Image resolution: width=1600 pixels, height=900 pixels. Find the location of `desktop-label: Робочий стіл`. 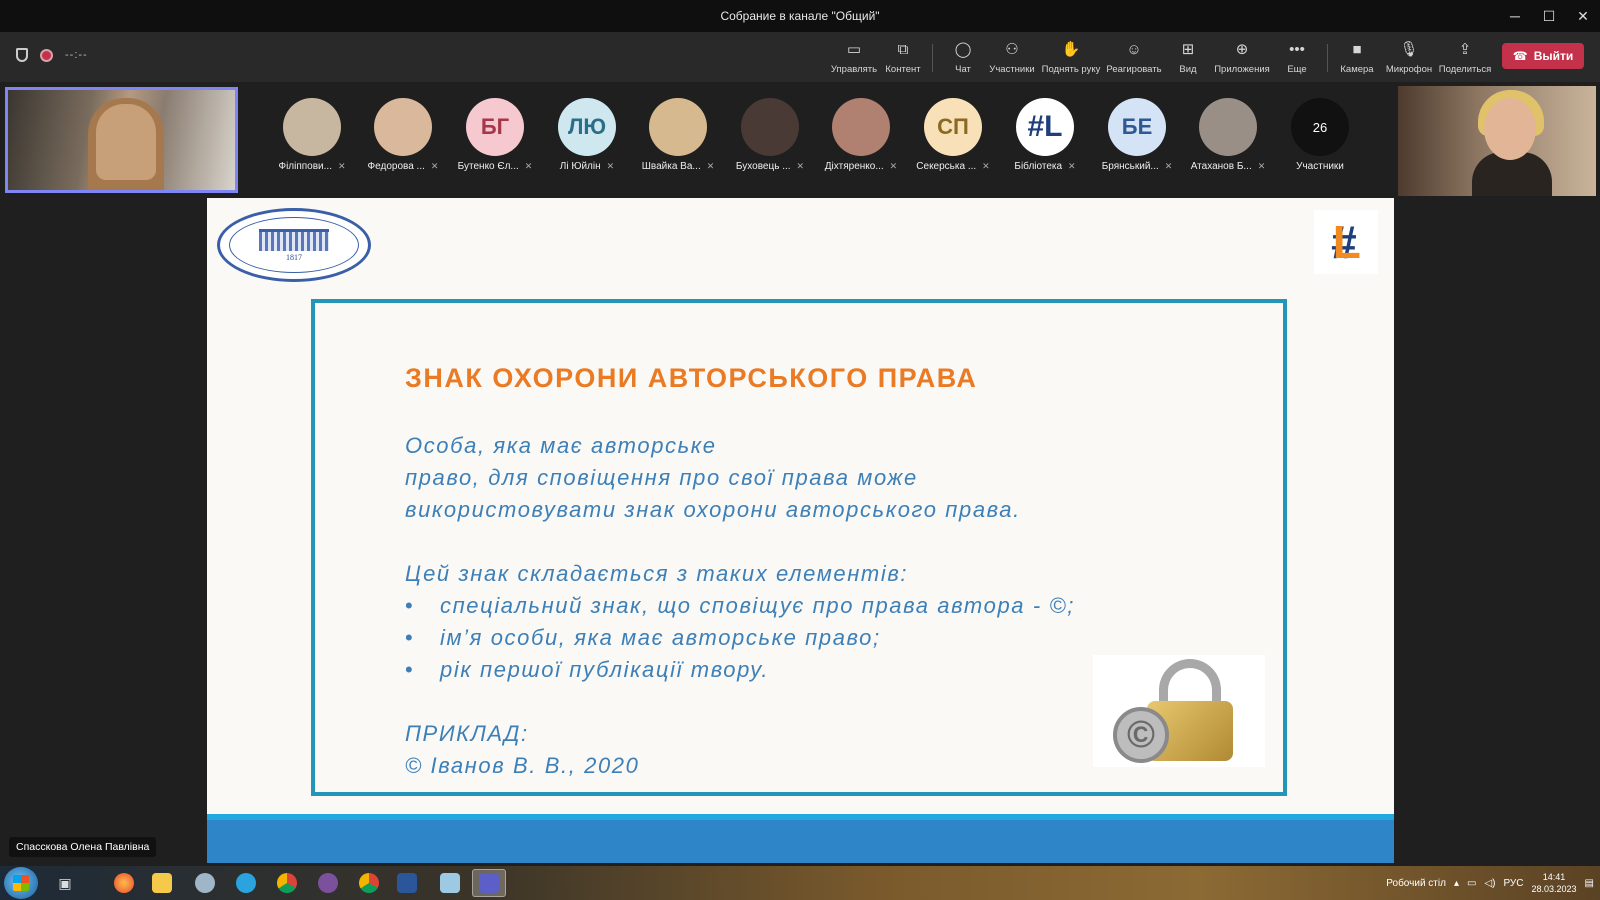

desktop-label: Робочий стіл is located at coordinates (1416, 883).